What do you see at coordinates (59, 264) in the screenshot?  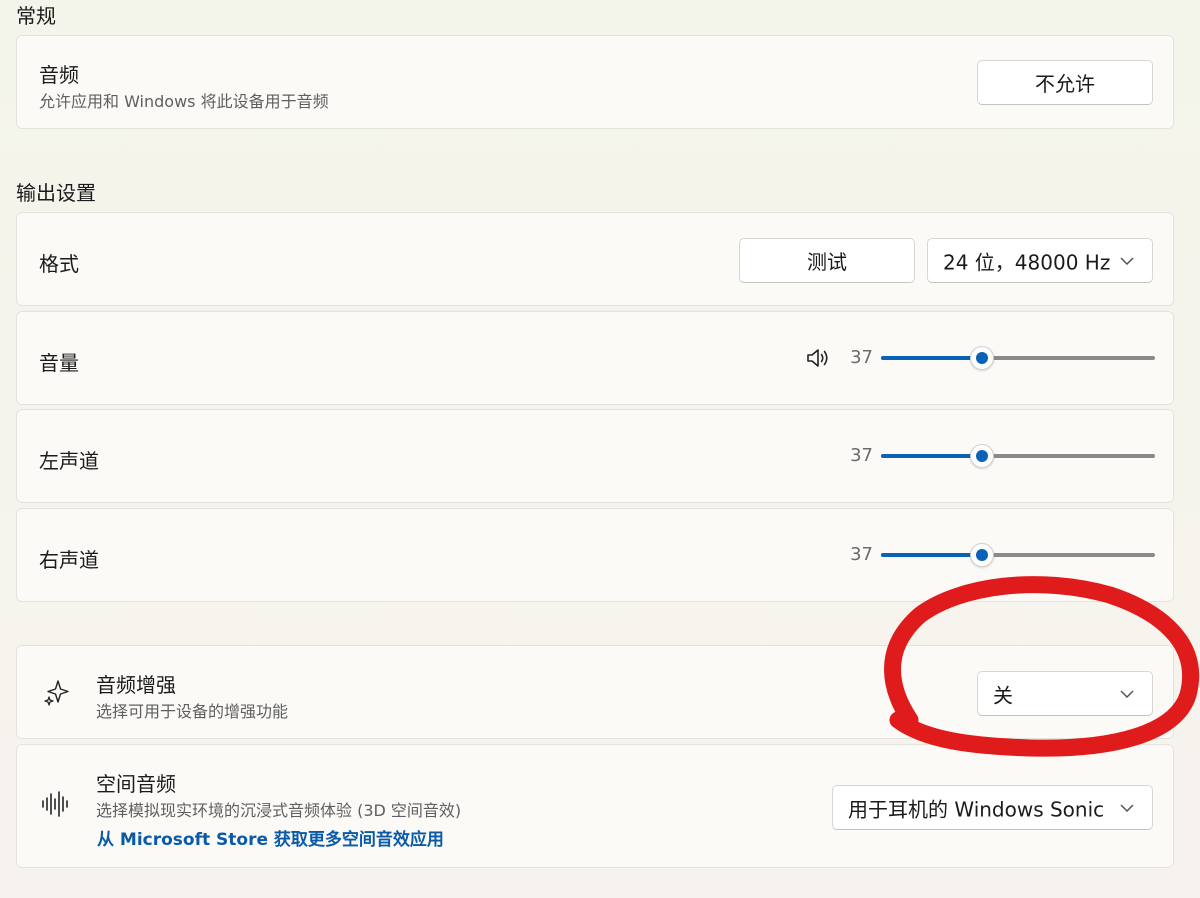 I see `format-title: 格式` at bounding box center [59, 264].